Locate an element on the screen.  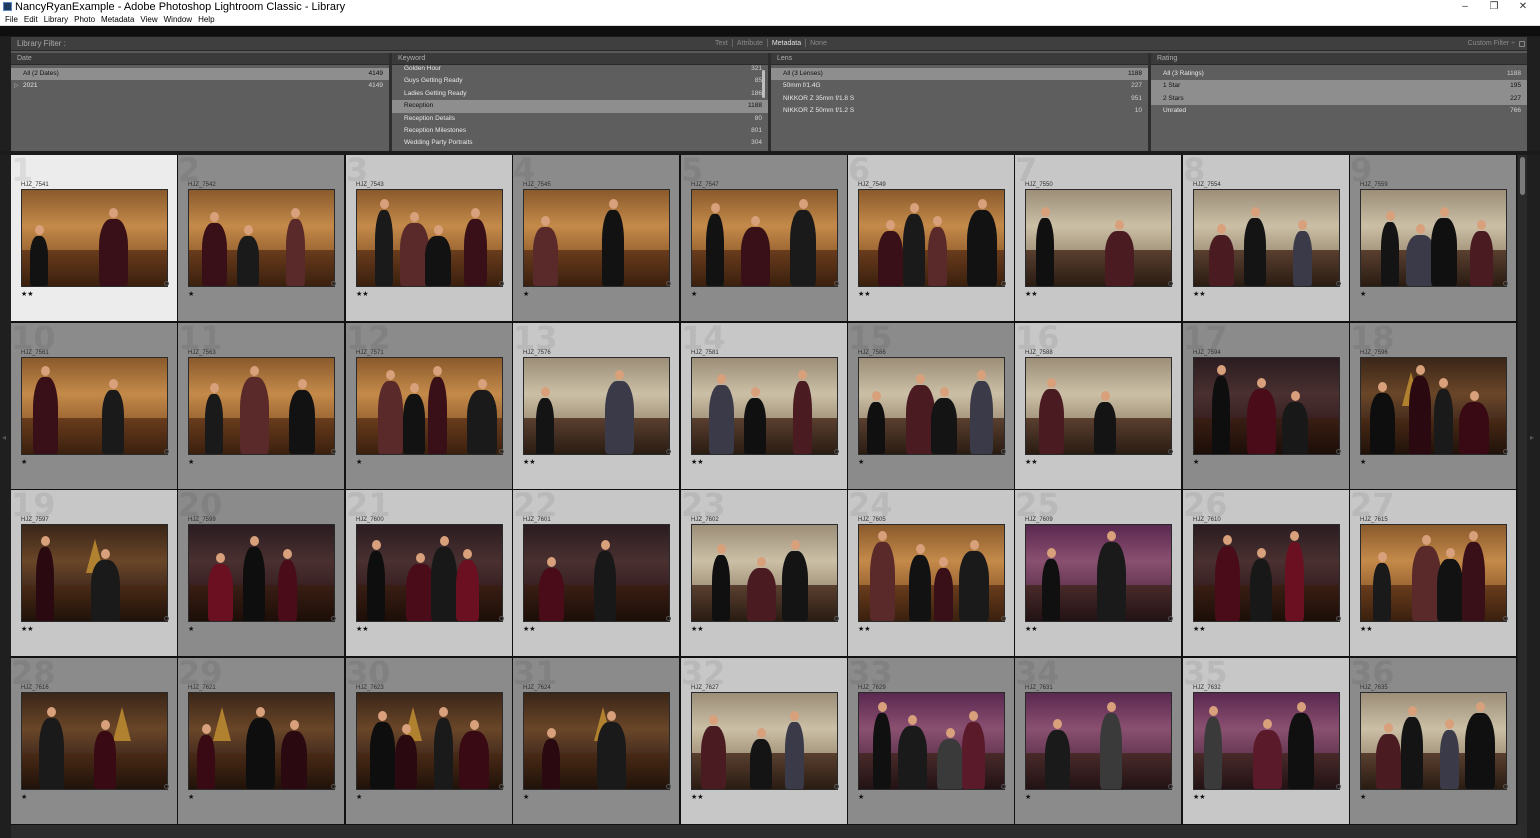
keyword-filter-row: Reception Details 80 is located at coordinates (580, 119).